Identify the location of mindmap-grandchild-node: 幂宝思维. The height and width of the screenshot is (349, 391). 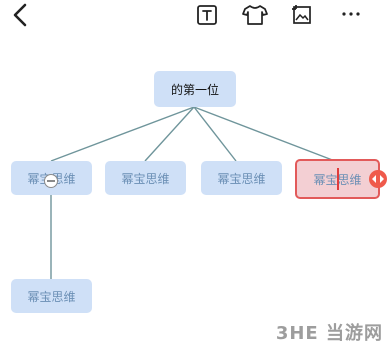
(51, 296).